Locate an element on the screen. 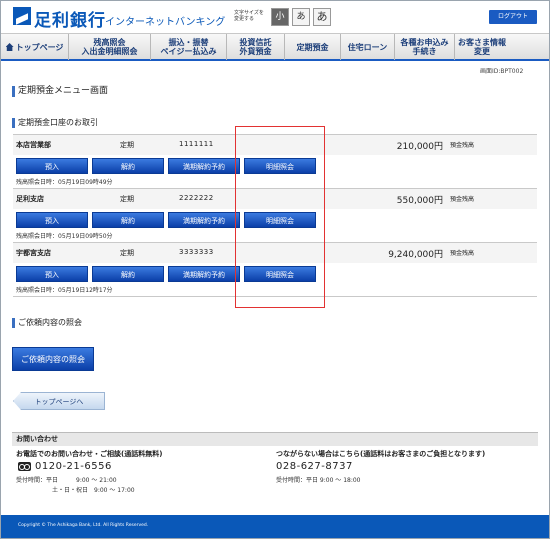 The height and width of the screenshot is (539, 550). nav-item-profile: お客さま情報 変更 is located at coordinates (482, 47).